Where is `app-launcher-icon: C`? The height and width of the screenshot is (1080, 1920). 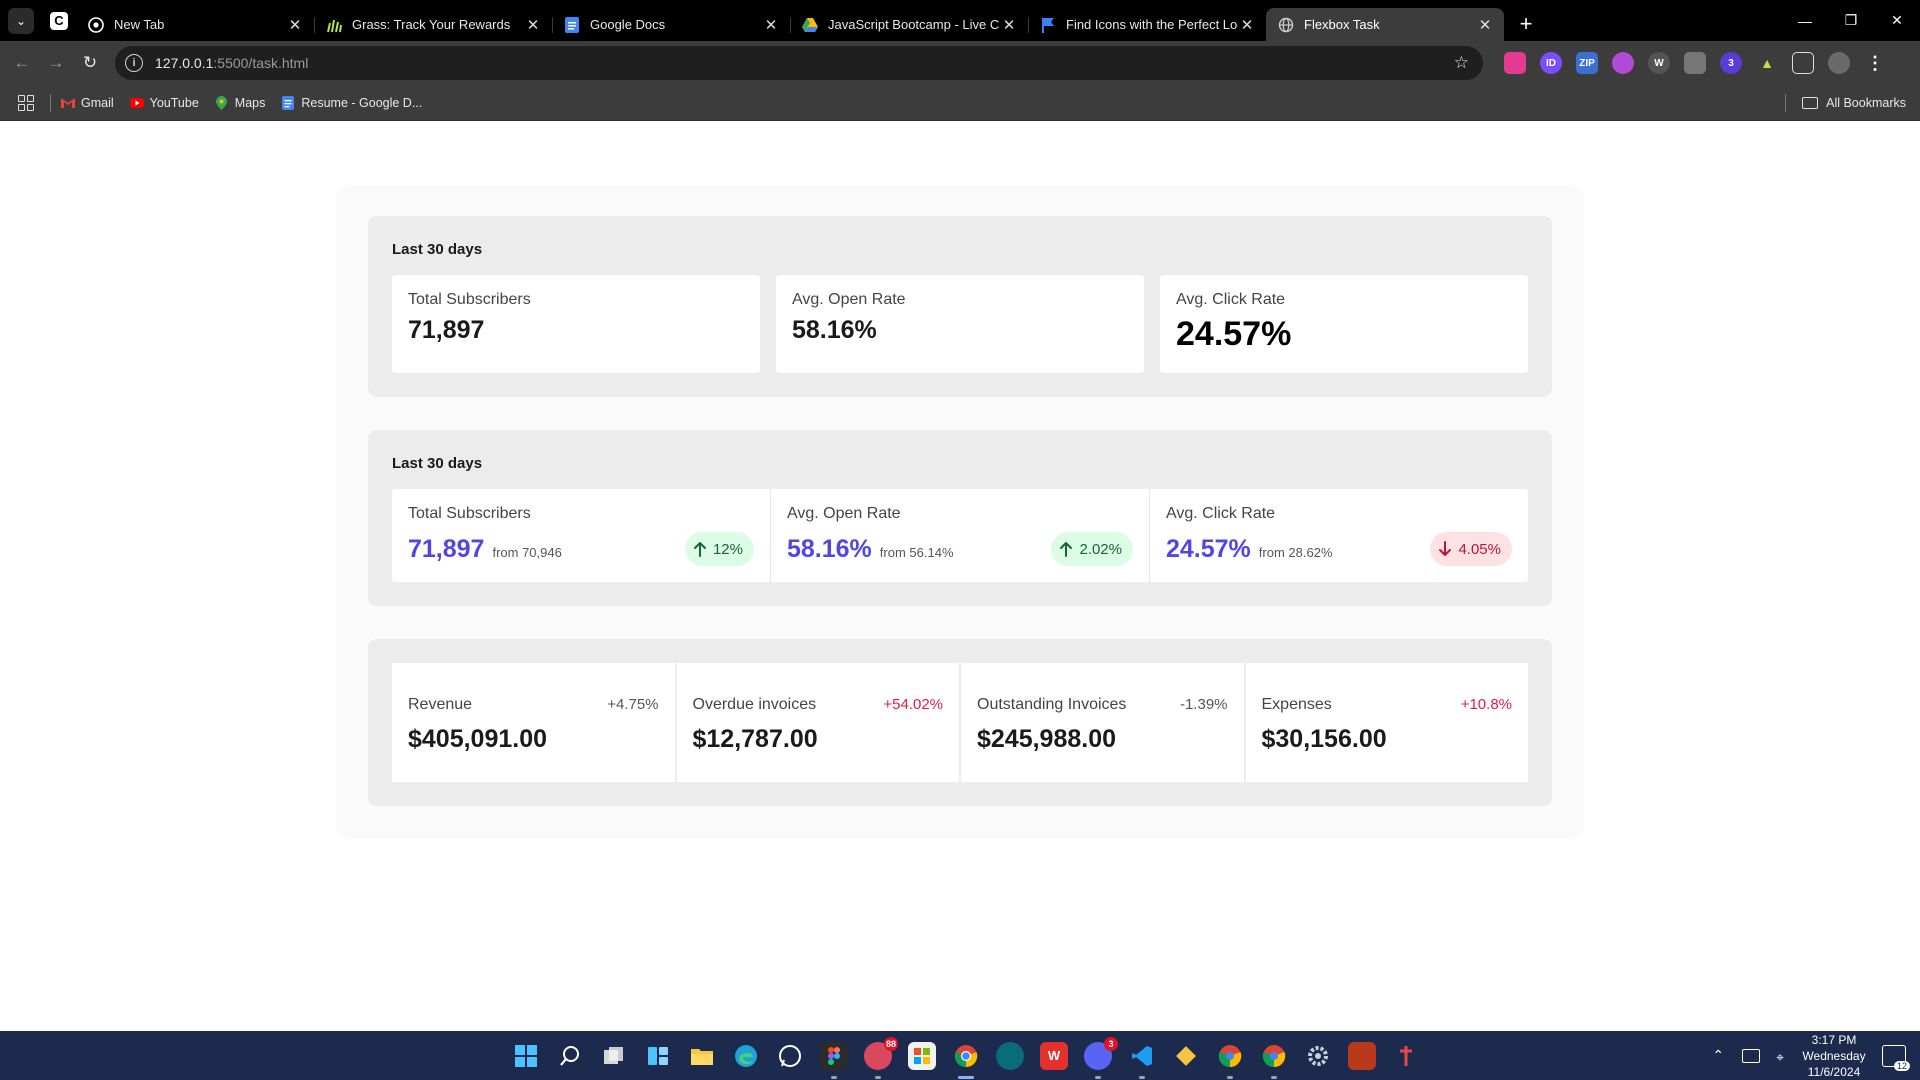
app-launcher-icon: C is located at coordinates (59, 20).